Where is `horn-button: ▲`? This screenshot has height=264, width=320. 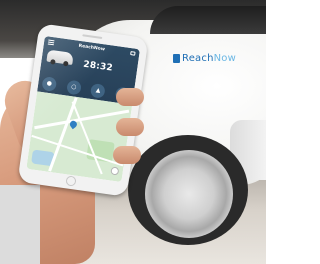 horn-button: ▲ is located at coordinates (98, 91).